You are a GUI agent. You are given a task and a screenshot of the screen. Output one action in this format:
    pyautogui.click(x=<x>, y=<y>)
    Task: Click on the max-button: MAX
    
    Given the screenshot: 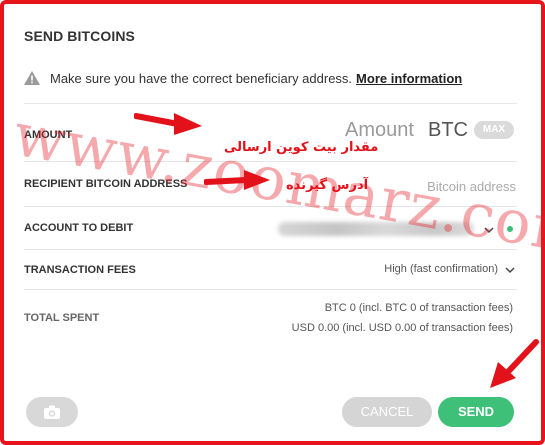 What is the action you would take?
    pyautogui.click(x=494, y=130)
    